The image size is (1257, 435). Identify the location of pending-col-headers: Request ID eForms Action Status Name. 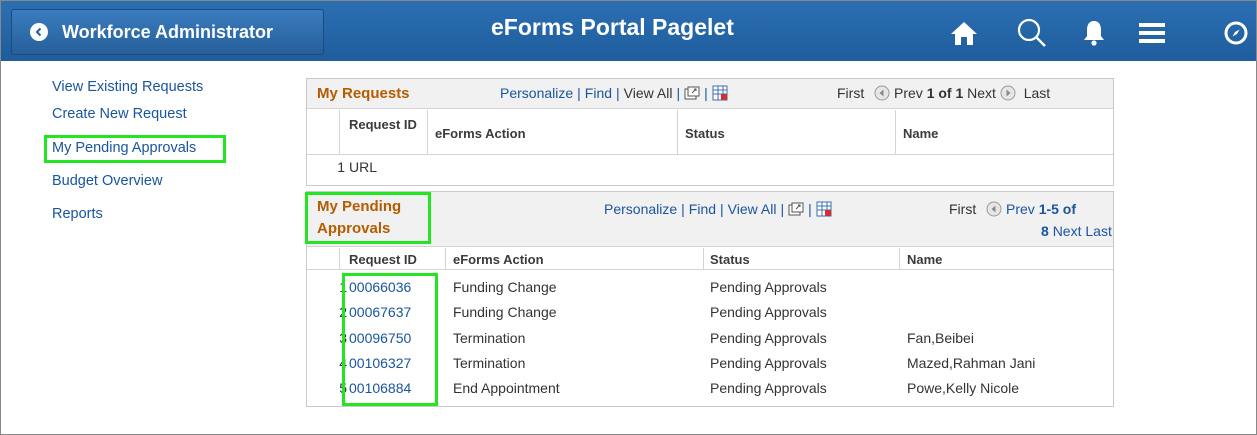
(710, 259).